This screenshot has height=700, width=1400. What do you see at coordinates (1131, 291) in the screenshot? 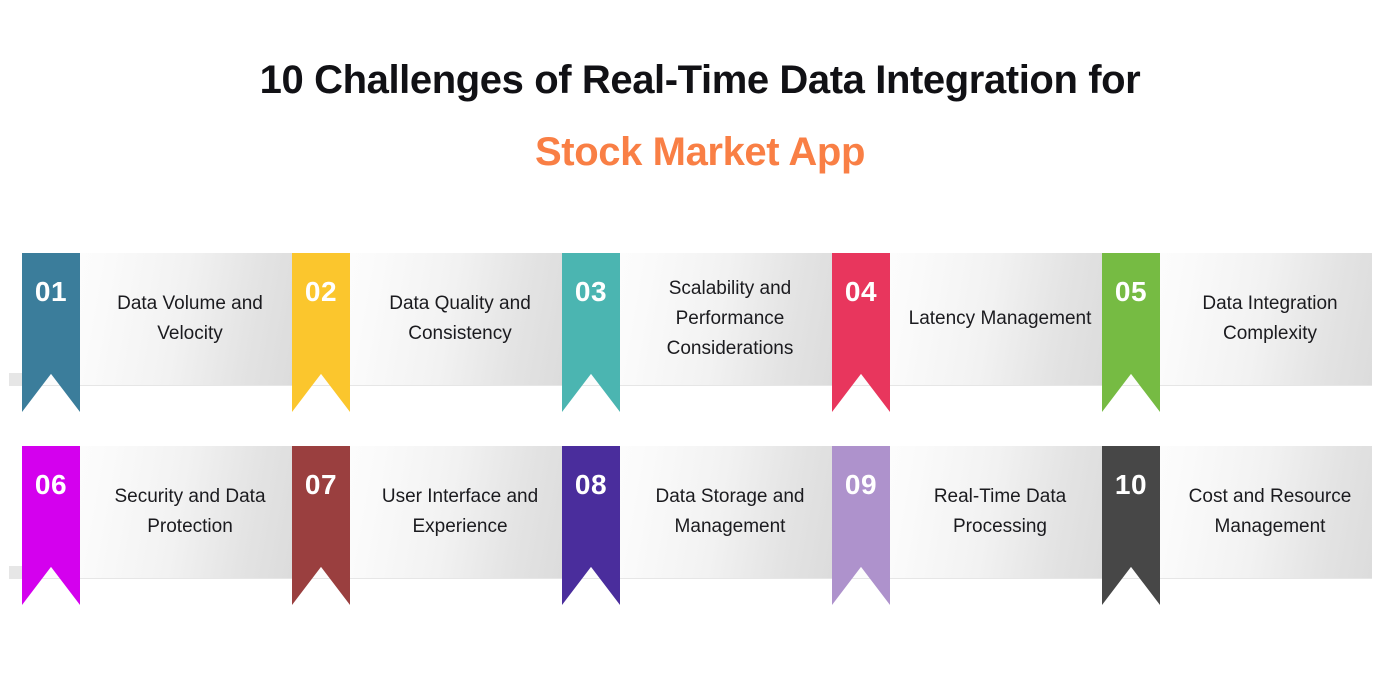
I see `card-number: 05` at bounding box center [1131, 291].